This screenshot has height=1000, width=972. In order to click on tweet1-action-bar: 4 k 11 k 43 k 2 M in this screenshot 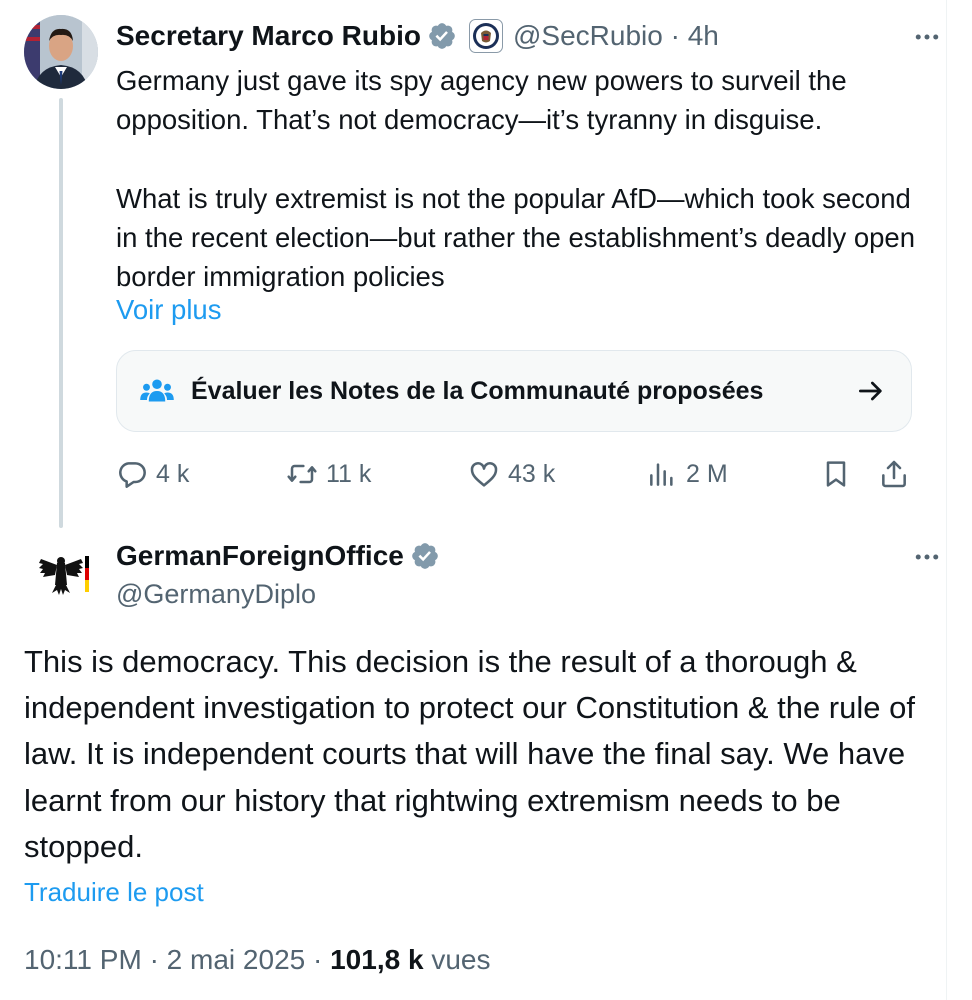, I will do `click(516, 474)`.